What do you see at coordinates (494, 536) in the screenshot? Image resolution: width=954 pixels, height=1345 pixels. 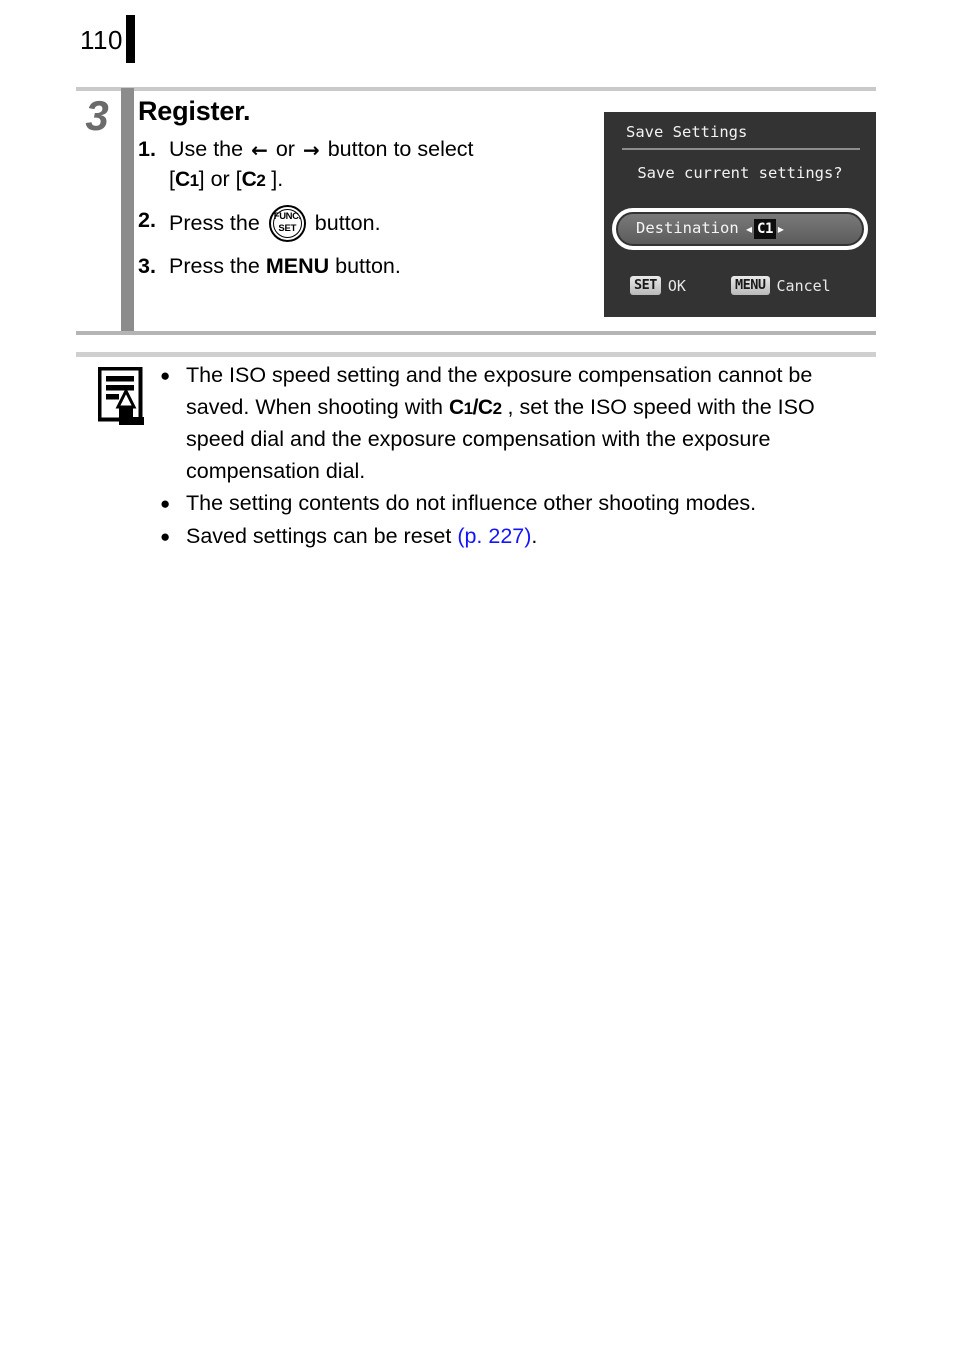 I see `page-reference-link: (p. 227)` at bounding box center [494, 536].